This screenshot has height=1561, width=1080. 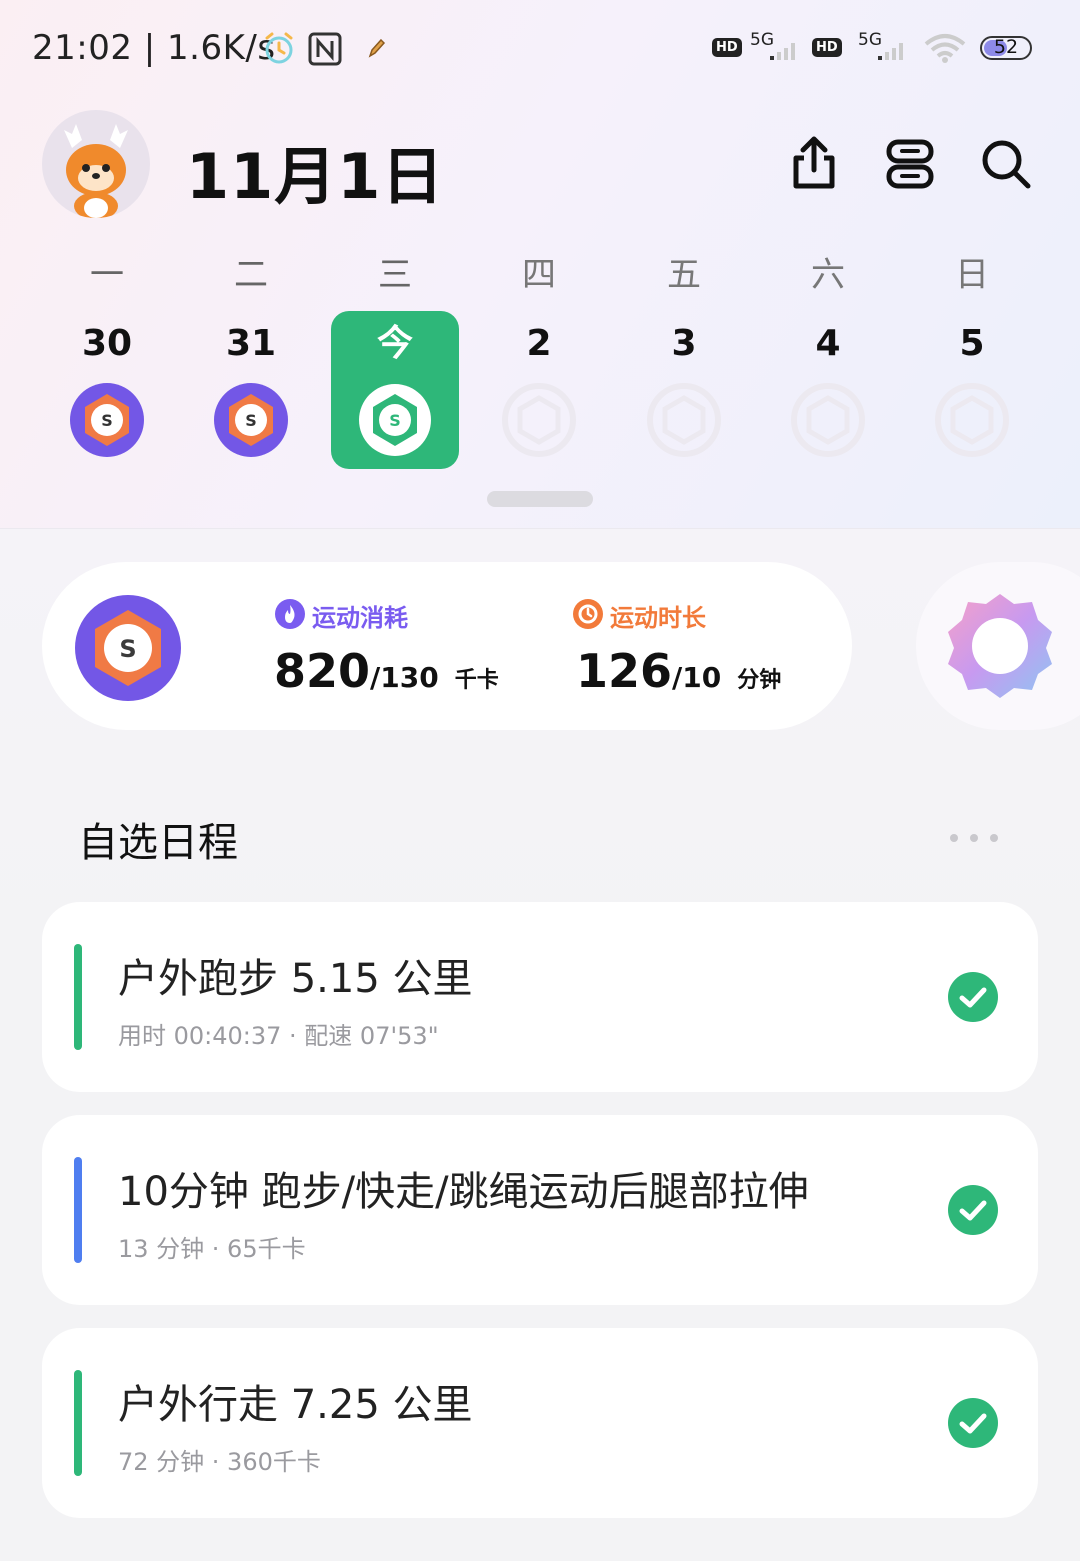 I want to click on alarm-icon, so click(x=279, y=48).